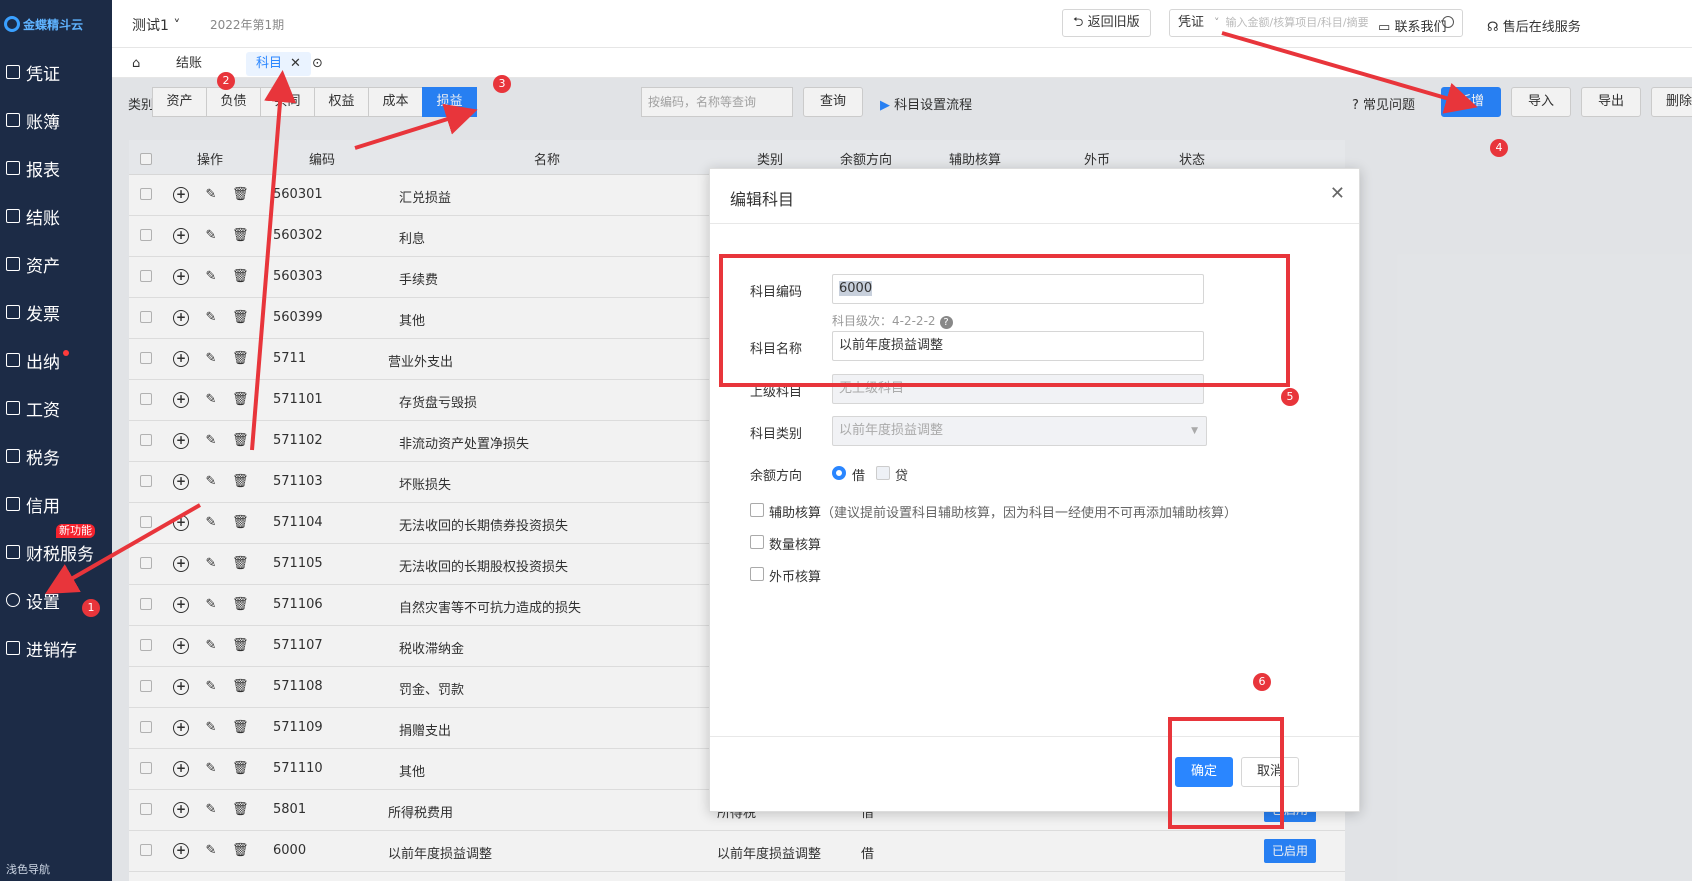  What do you see at coordinates (1226, 773) in the screenshot?
I see `highlight-box-confirm` at bounding box center [1226, 773].